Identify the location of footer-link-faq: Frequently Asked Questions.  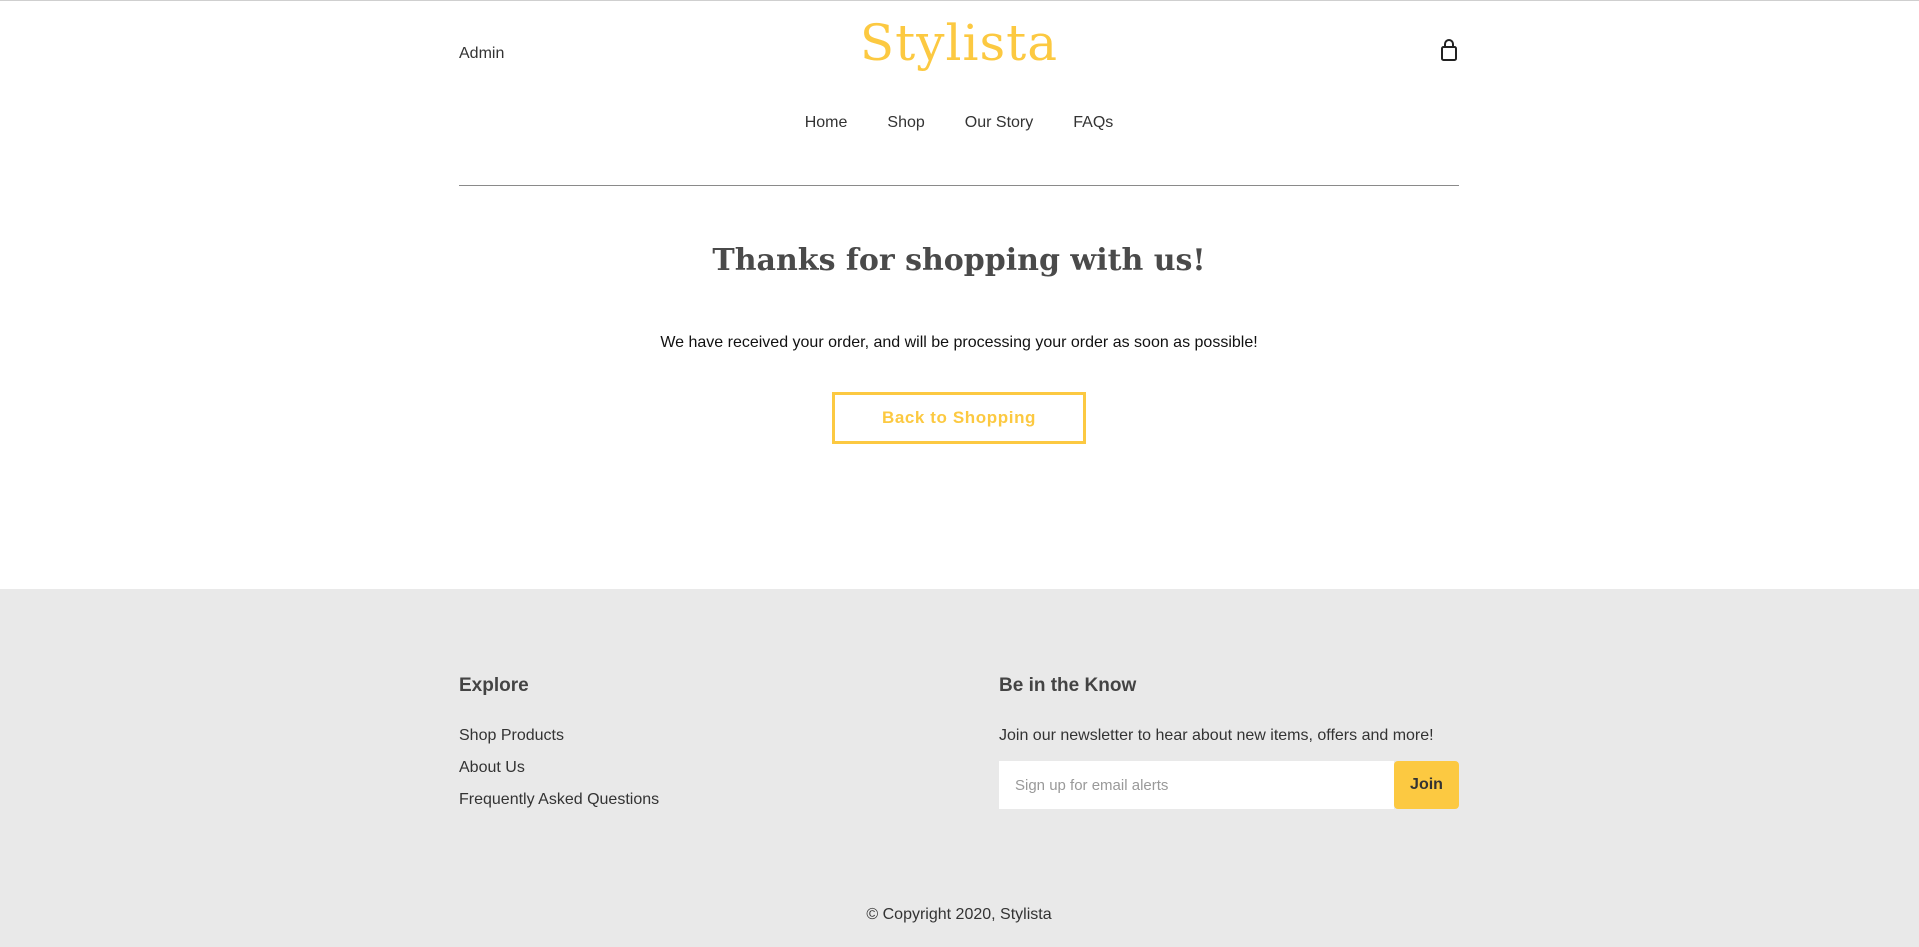
(559, 799).